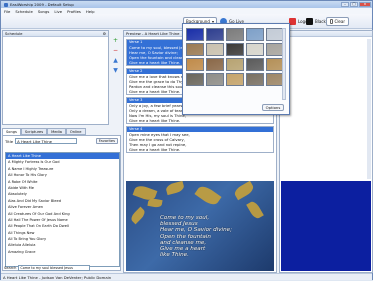 The height and width of the screenshot is (281, 373). I want to click on popup-scrollbar, so click(284, 64).